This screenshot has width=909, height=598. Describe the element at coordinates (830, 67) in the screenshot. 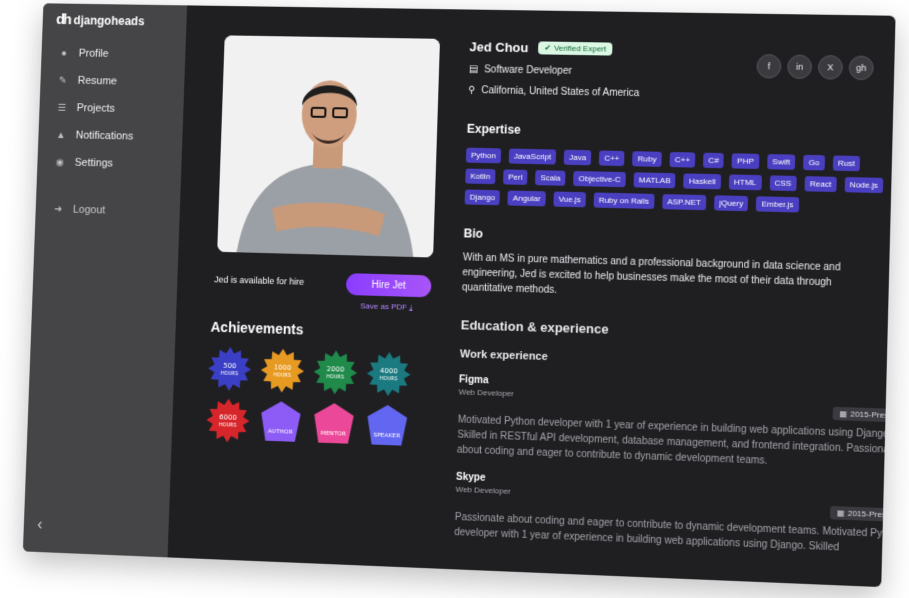

I see `x-twitter-icon: X` at that location.